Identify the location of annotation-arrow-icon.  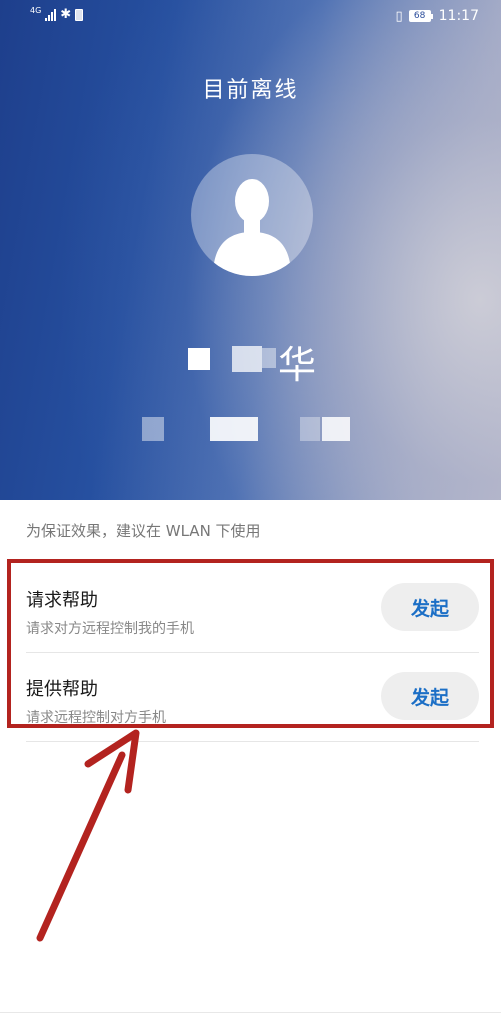
(88, 835).